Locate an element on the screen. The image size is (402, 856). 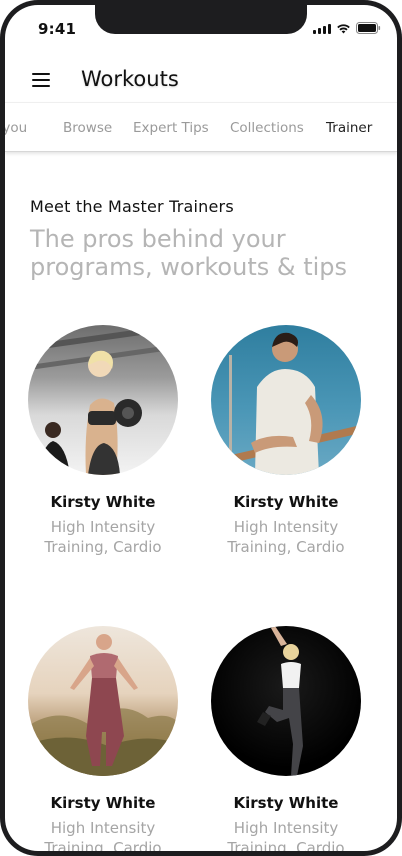
status-time: 9:41 is located at coordinates (57, 29).